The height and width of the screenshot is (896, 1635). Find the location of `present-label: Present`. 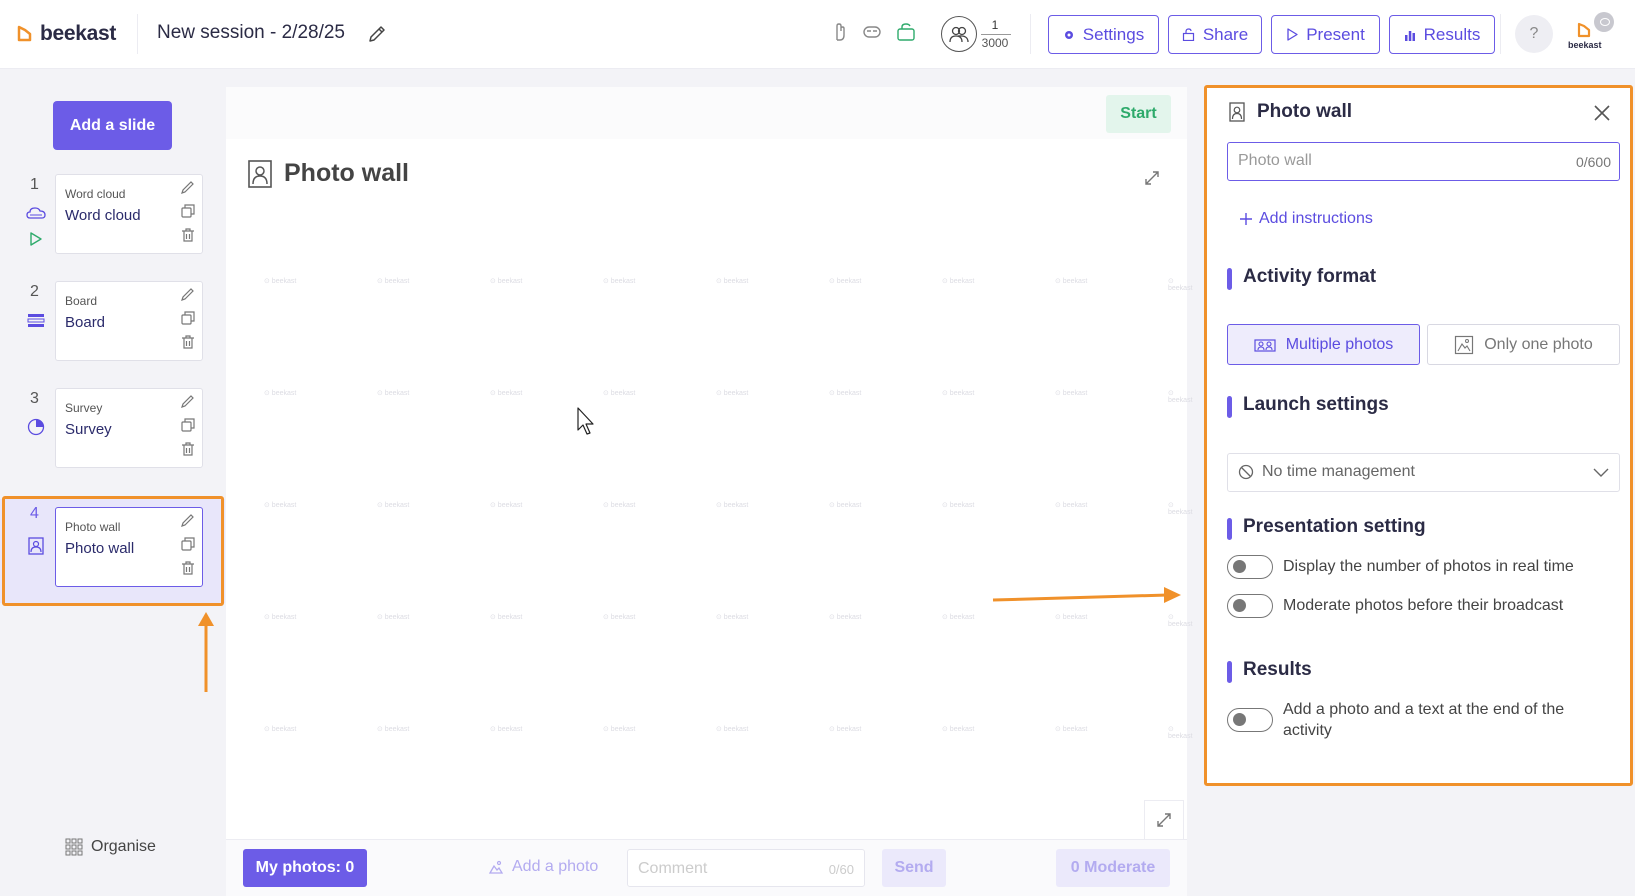

present-label: Present is located at coordinates (1335, 34).